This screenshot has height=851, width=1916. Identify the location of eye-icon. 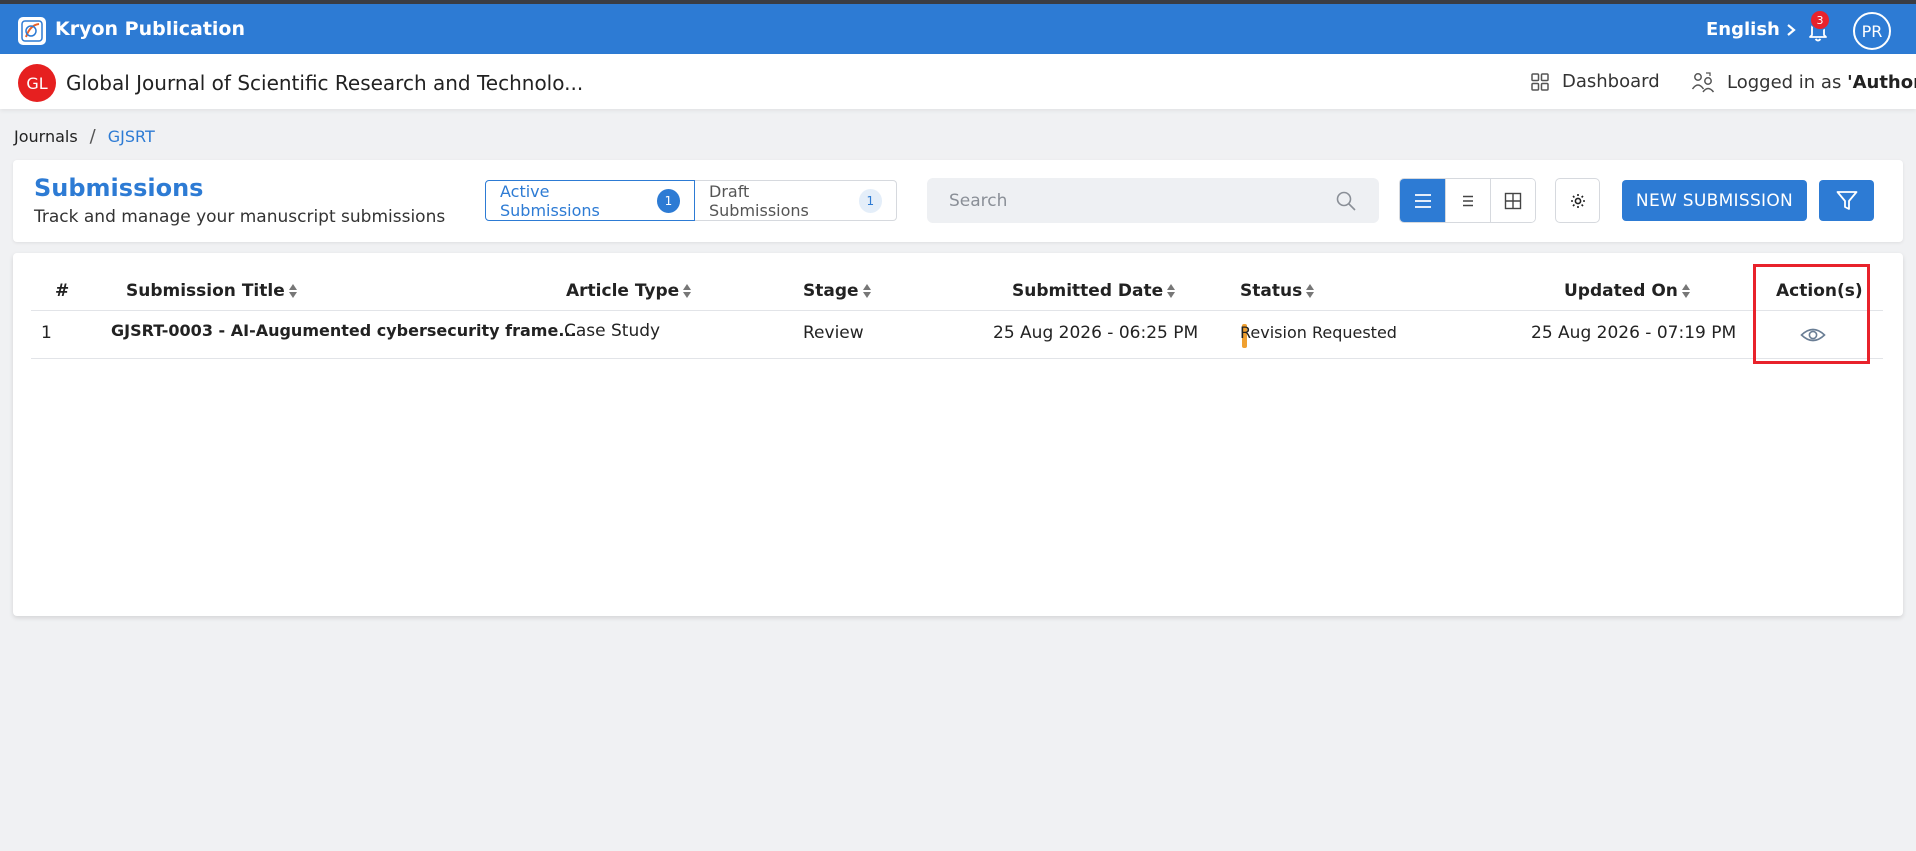
(1813, 335).